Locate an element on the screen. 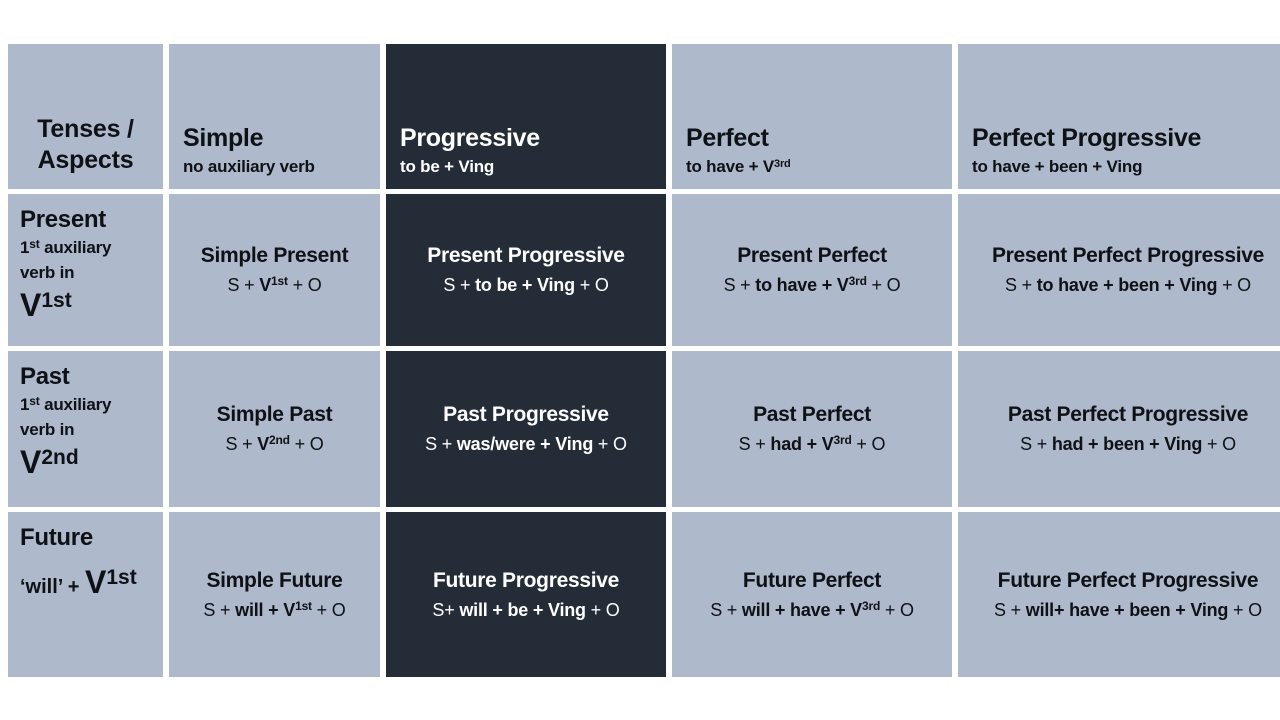  tense-cell-title: Future Perfect Progressive is located at coordinates (1128, 580).